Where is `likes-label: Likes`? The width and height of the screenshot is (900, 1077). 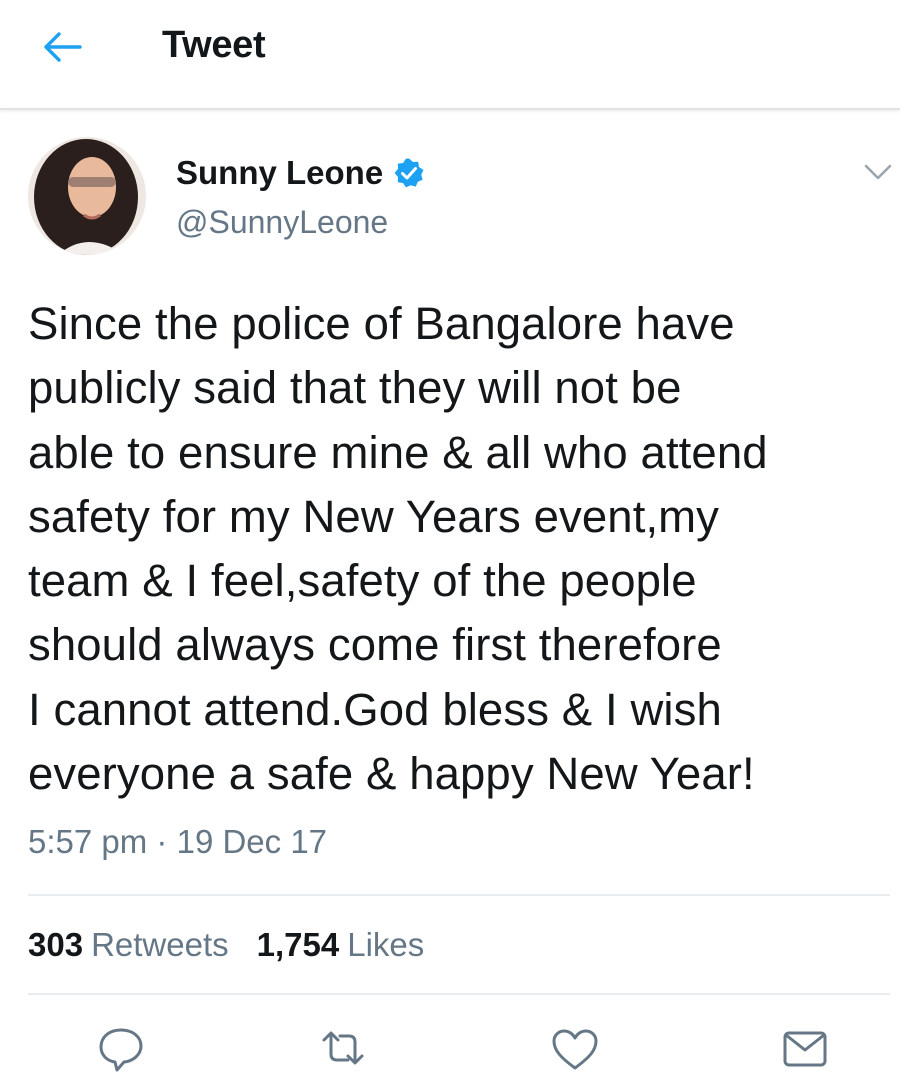
likes-label: Likes is located at coordinates (386, 944).